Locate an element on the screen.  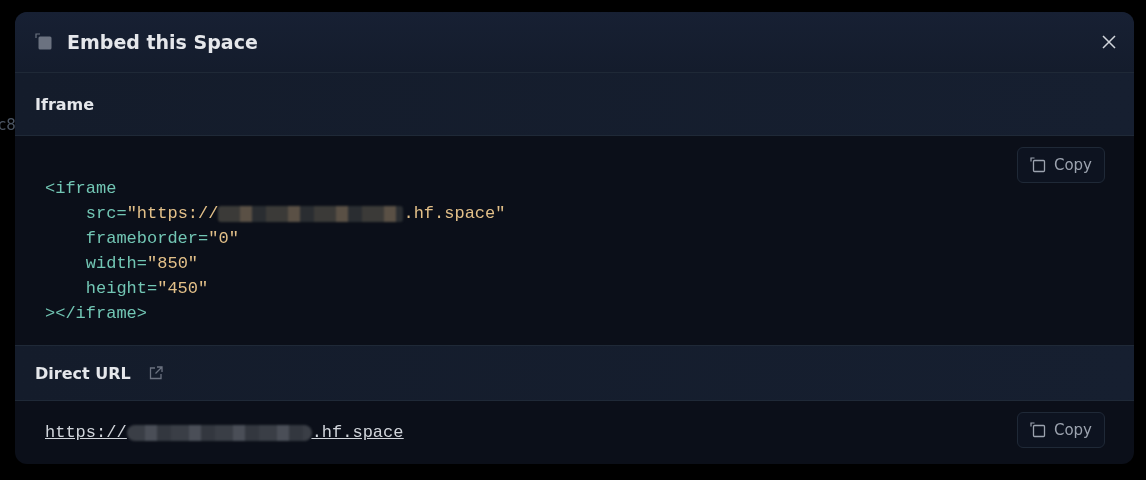
close-icon is located at coordinates (1109, 42).